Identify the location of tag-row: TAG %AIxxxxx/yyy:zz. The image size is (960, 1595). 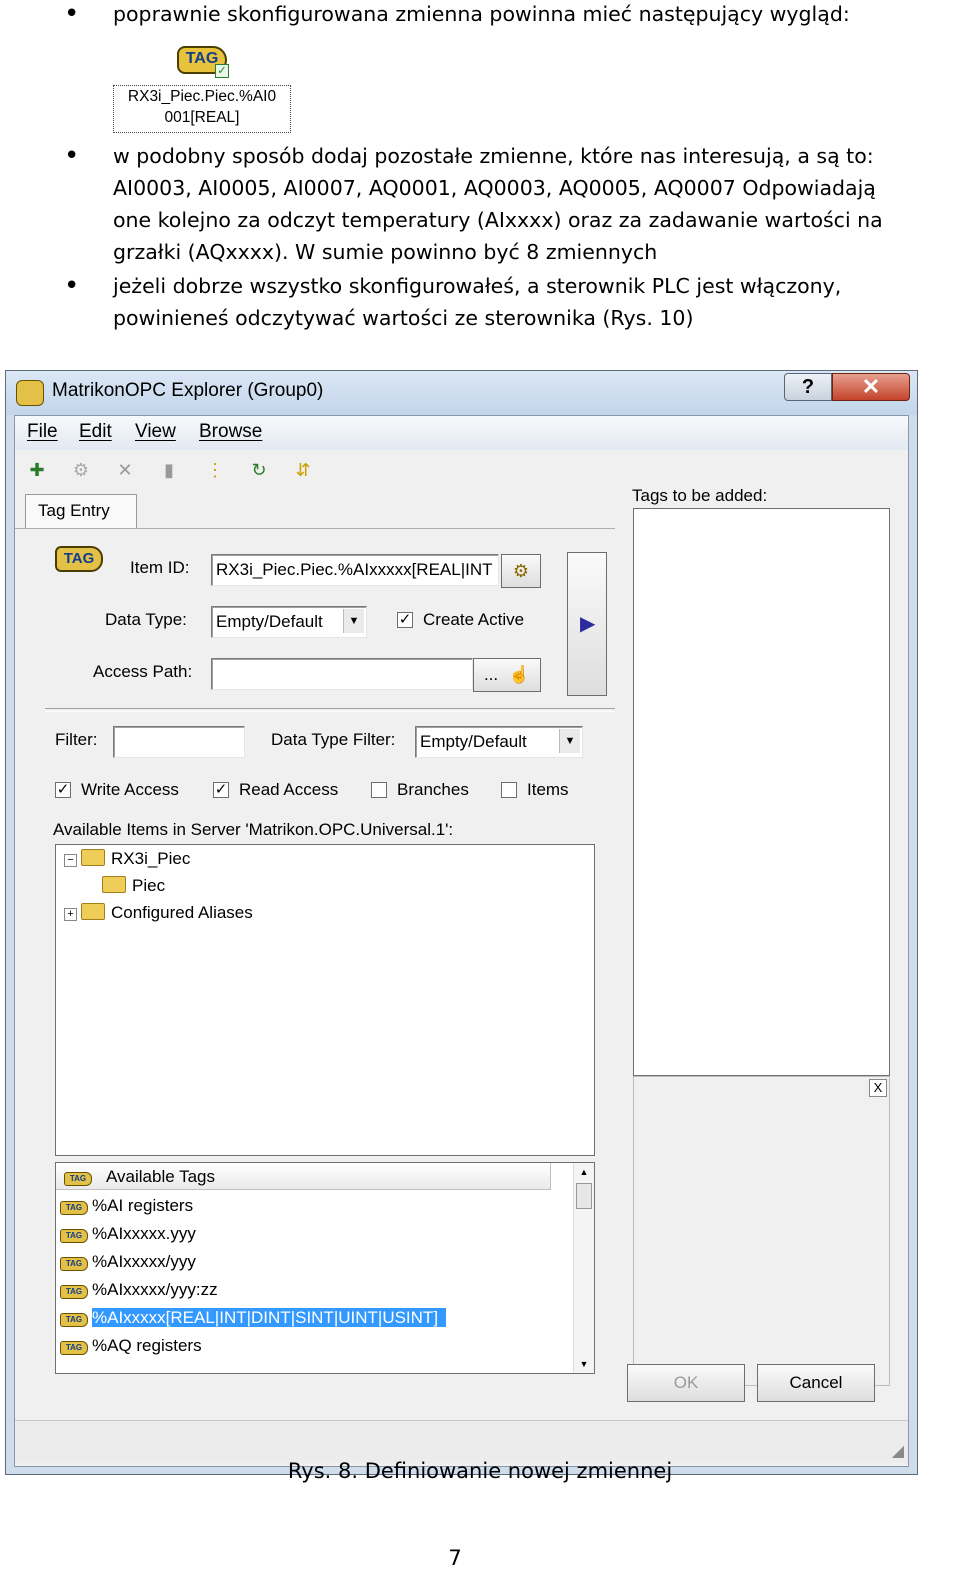
(139, 1290).